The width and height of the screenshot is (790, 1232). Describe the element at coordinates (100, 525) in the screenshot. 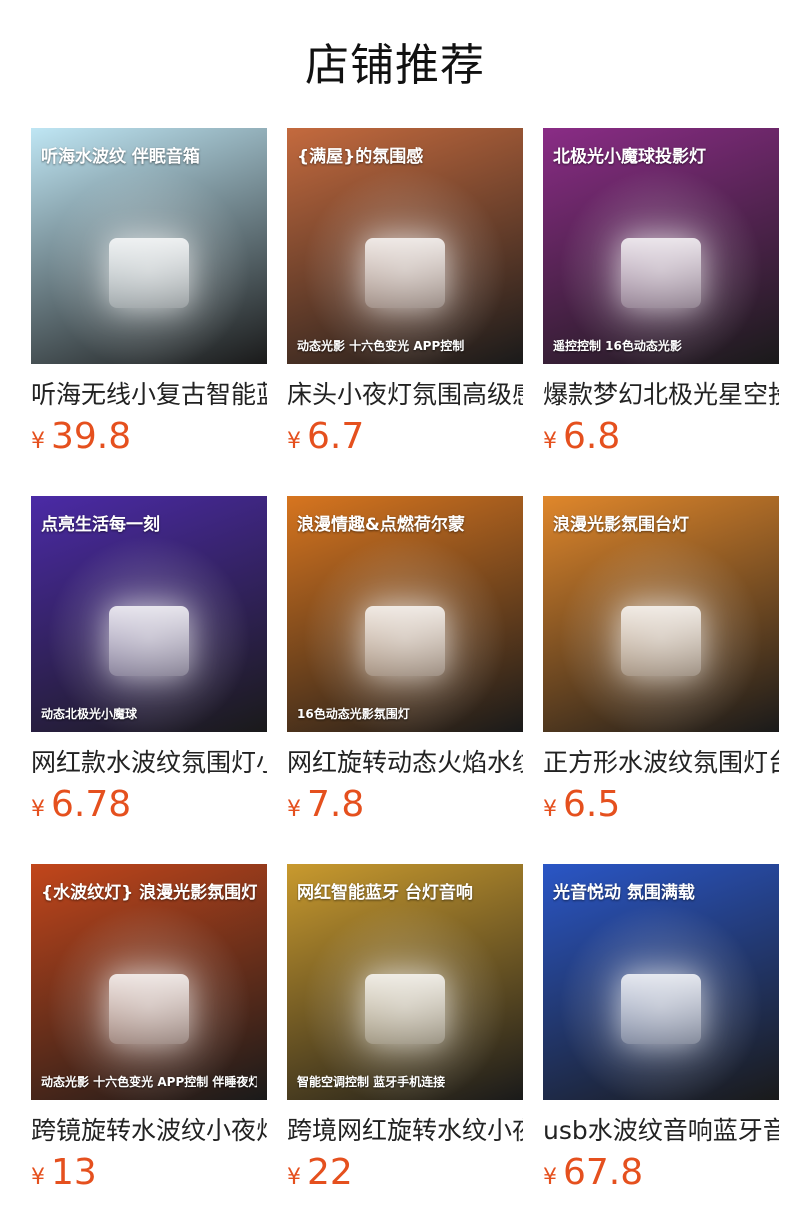

I see `product-image-banner-text: 点亮生活每一刻` at that location.